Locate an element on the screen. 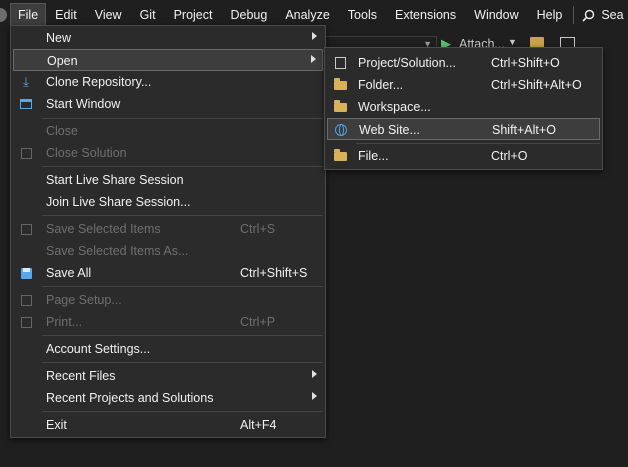 The image size is (628, 467). print-icon is located at coordinates (26, 322).